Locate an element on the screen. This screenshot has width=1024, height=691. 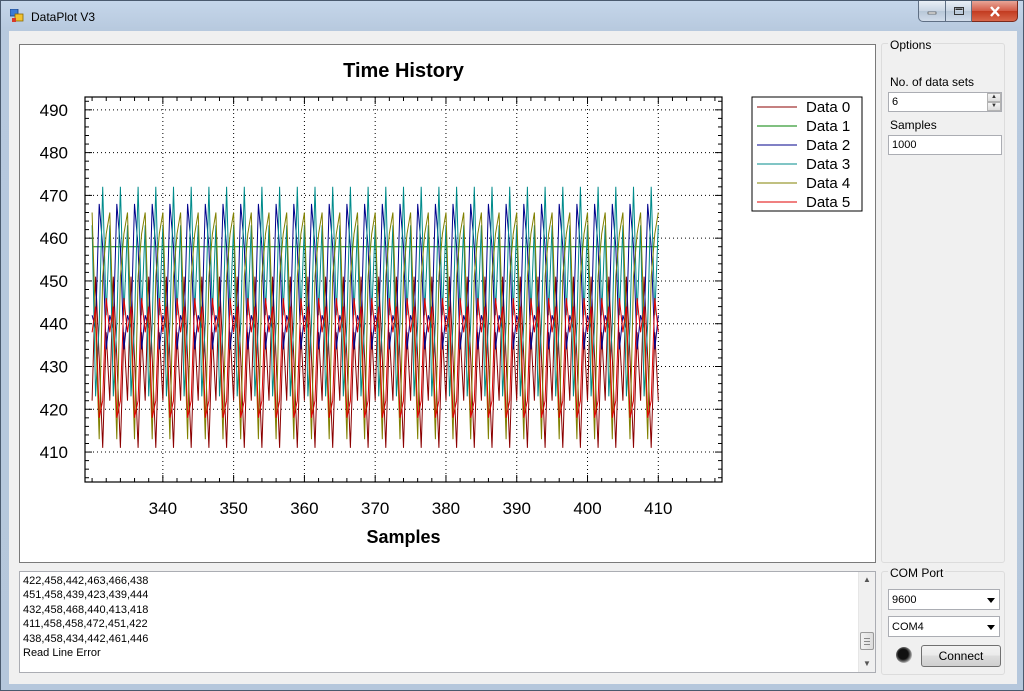
datasets-spinner: 6 ▲ ▼ is located at coordinates (945, 102).